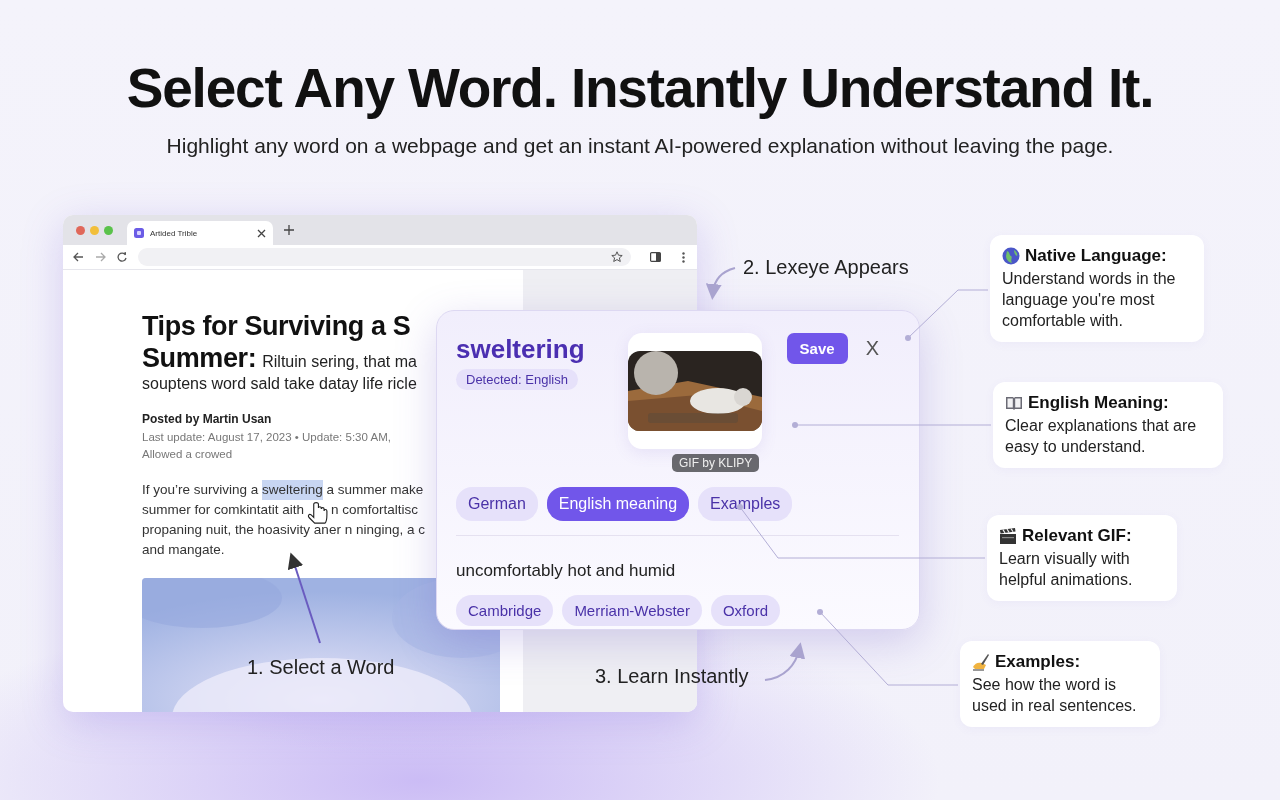 This screenshot has width=1280, height=800. What do you see at coordinates (321, 667) in the screenshot?
I see `step-label: 1. Select a Word` at bounding box center [321, 667].